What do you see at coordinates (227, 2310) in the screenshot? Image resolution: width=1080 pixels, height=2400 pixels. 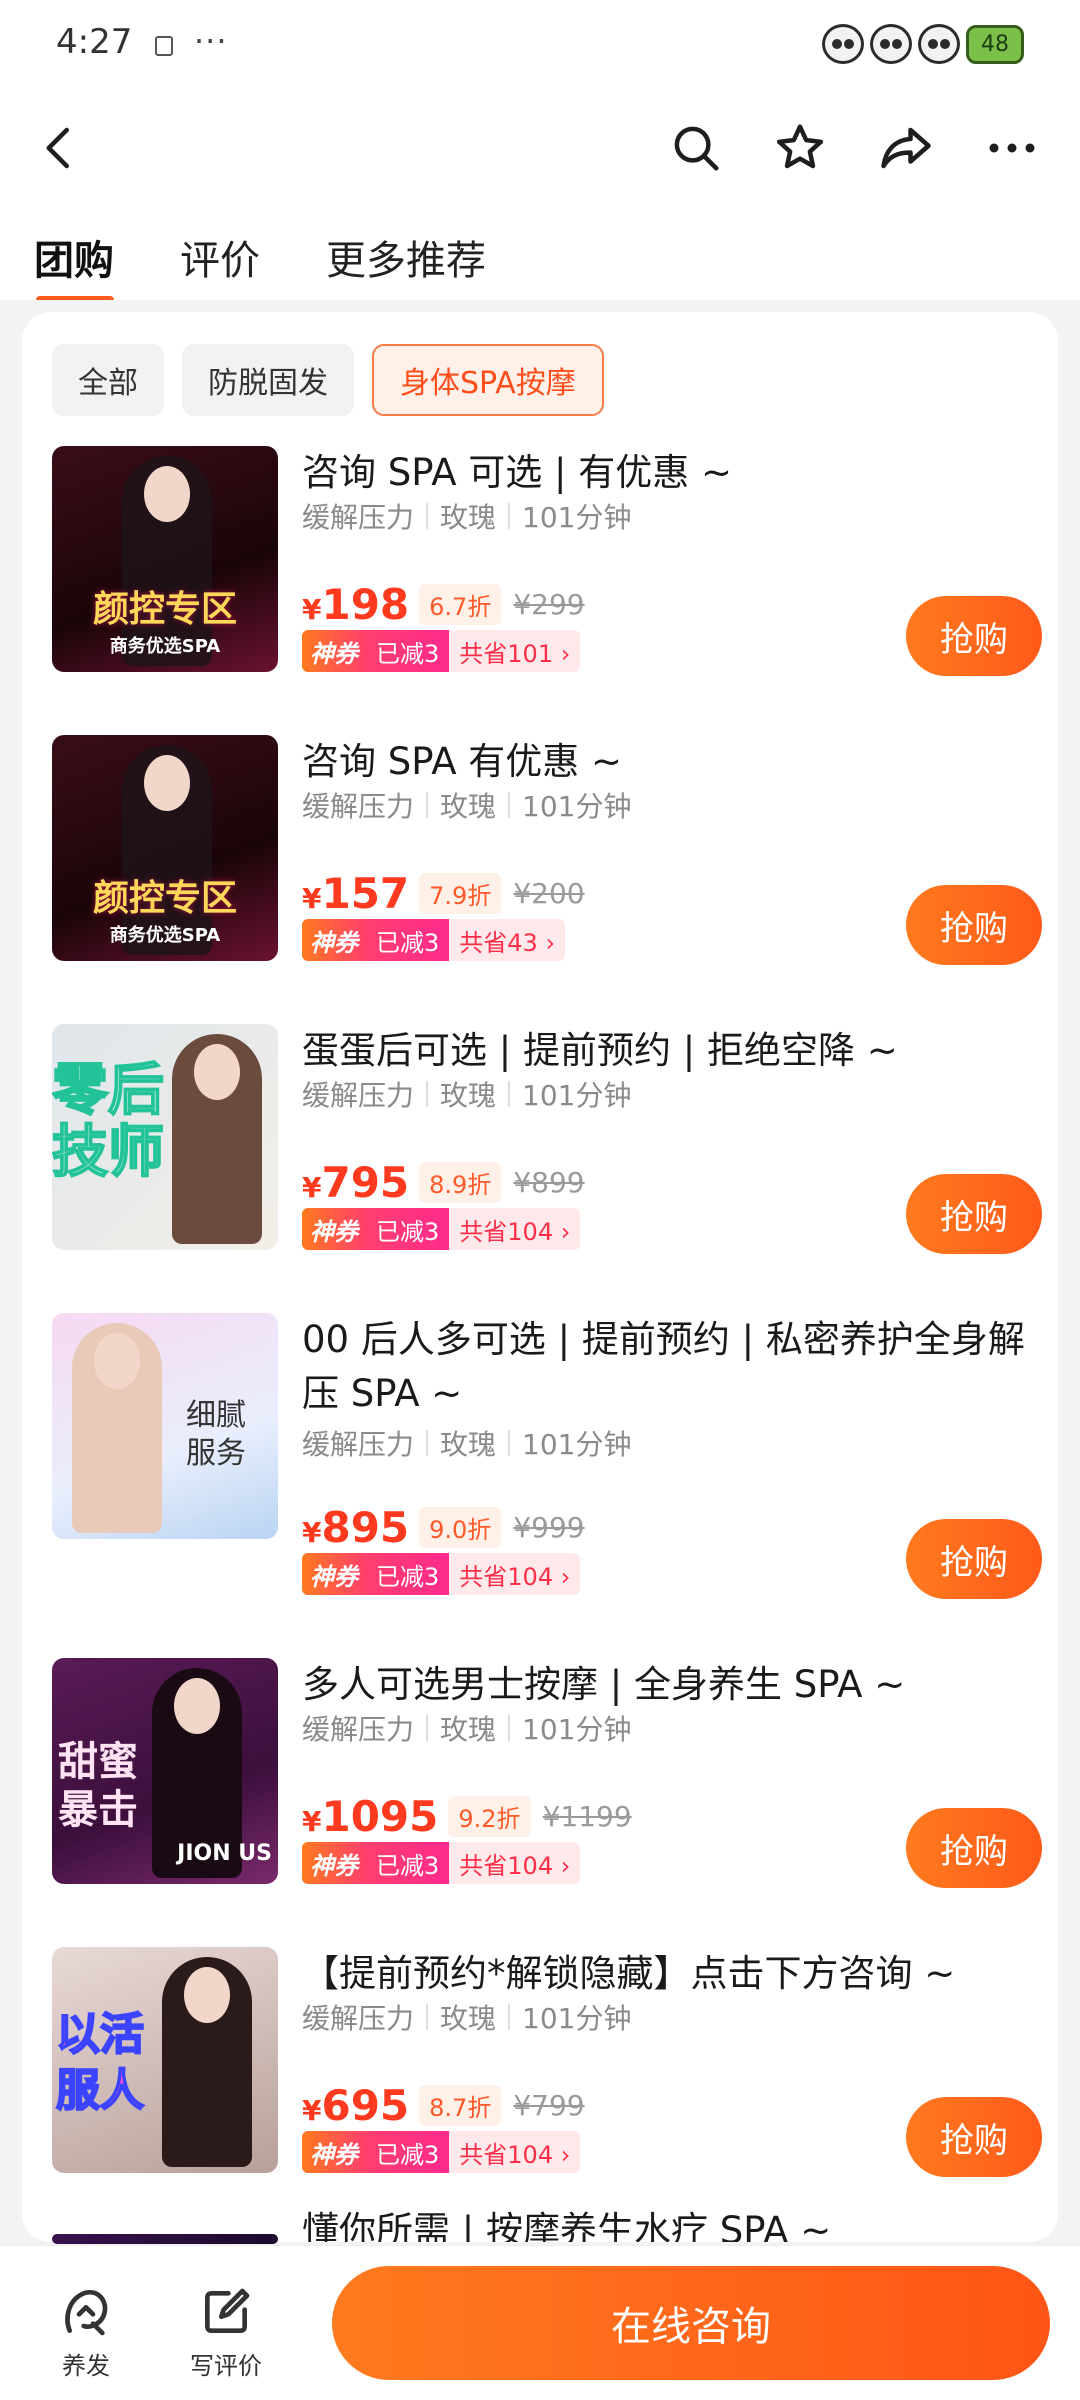 I see `edit-icon` at bounding box center [227, 2310].